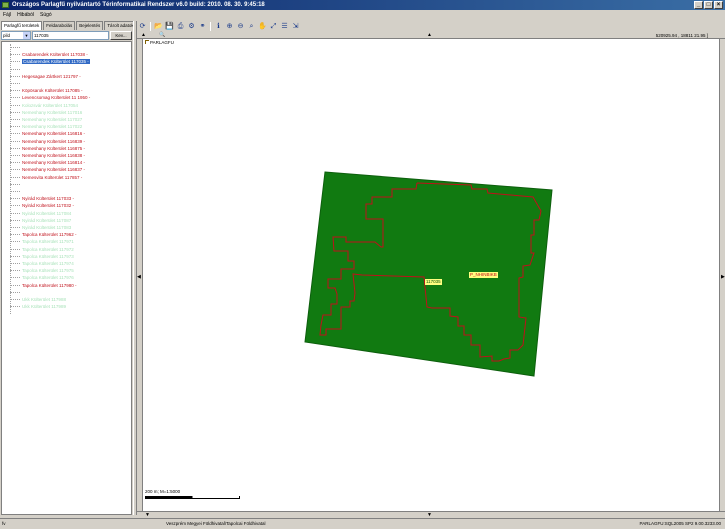  What do you see at coordinates (50, 61) in the screenshot?
I see `tree-item: Csabarendek Külterület 117035 -` at bounding box center [50, 61].